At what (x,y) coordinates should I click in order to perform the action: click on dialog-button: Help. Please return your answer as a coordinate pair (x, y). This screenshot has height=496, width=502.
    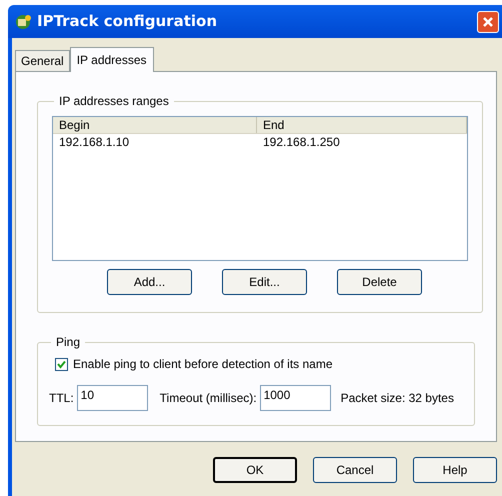
    Looking at the image, I should click on (455, 470).